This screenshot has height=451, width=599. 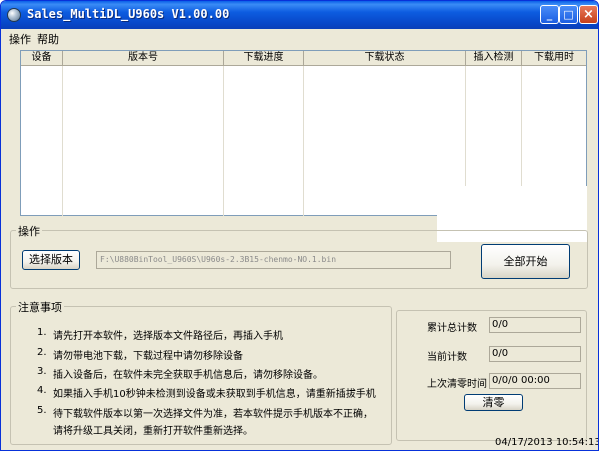 I want to click on note-number: 2., so click(x=42, y=352).